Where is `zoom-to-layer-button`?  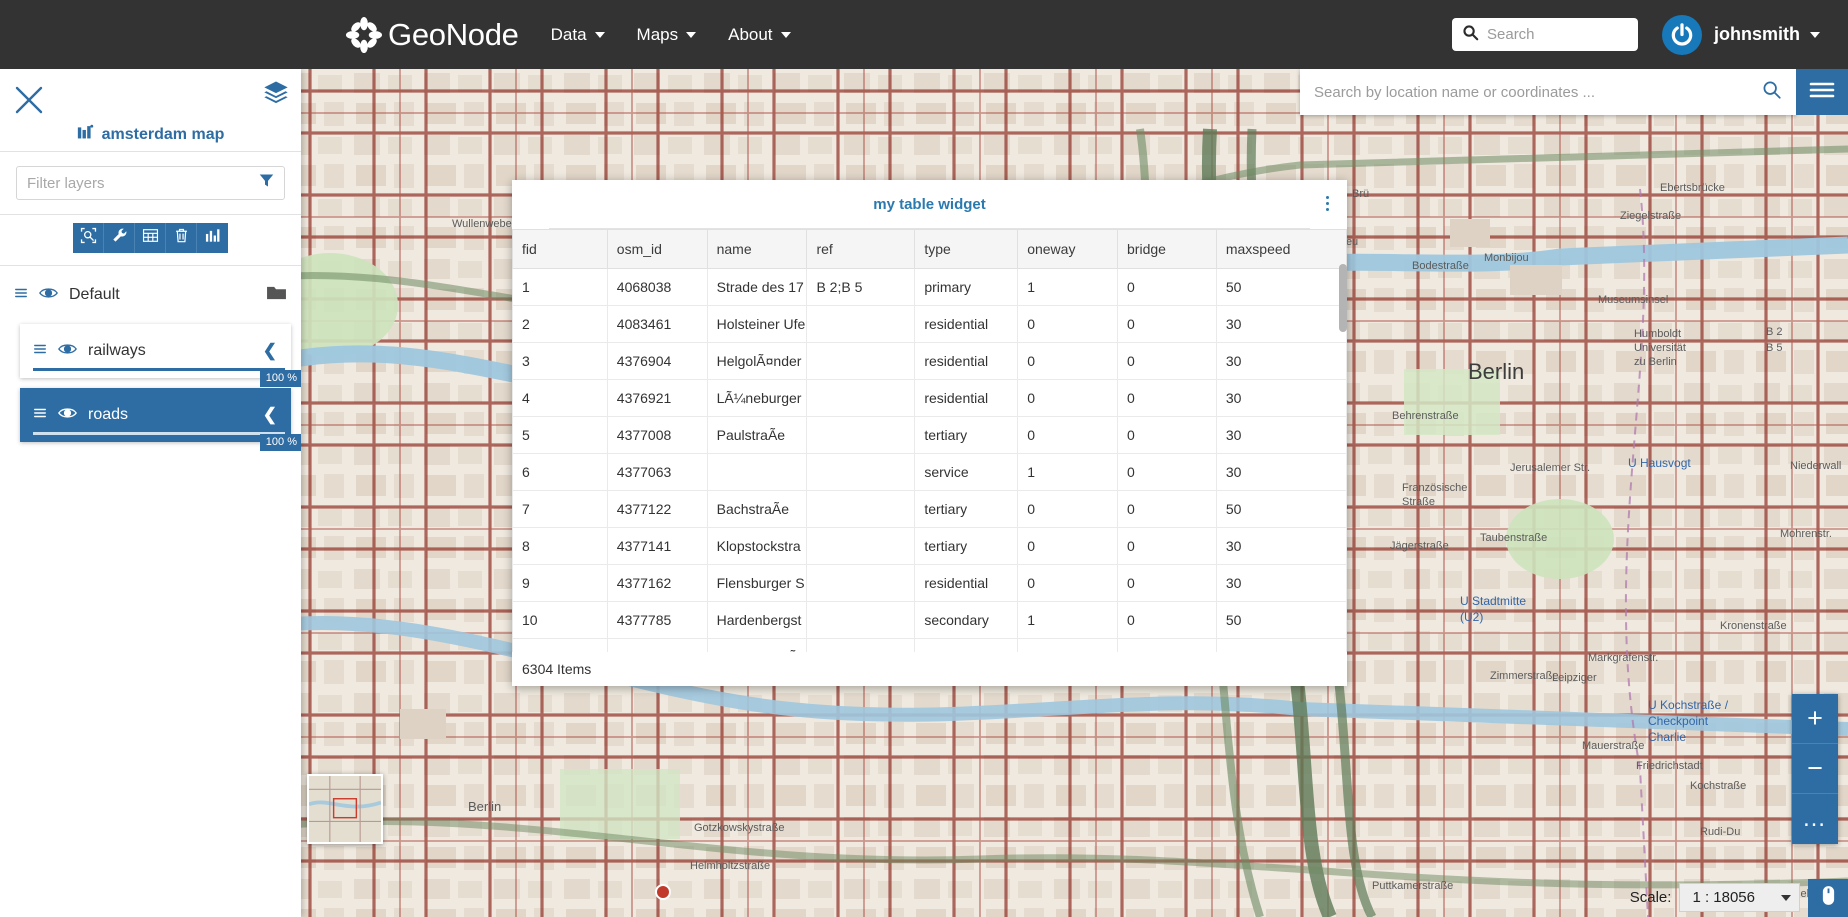
zoom-to-layer-button is located at coordinates (88, 238).